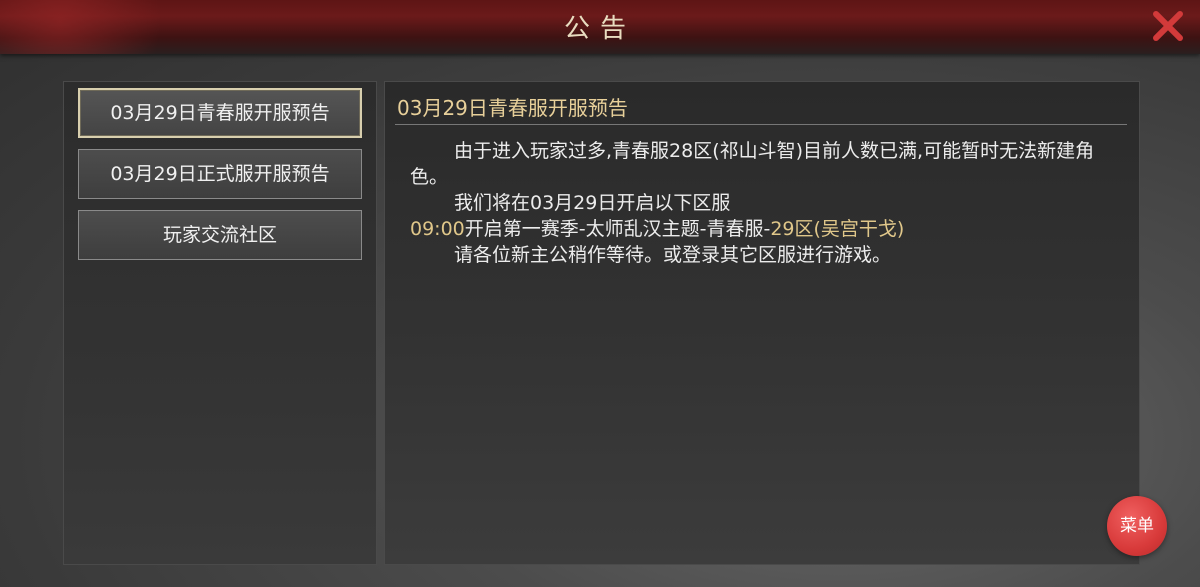  What do you see at coordinates (437, 229) in the screenshot?
I see `schedule-time: 09:00` at bounding box center [437, 229].